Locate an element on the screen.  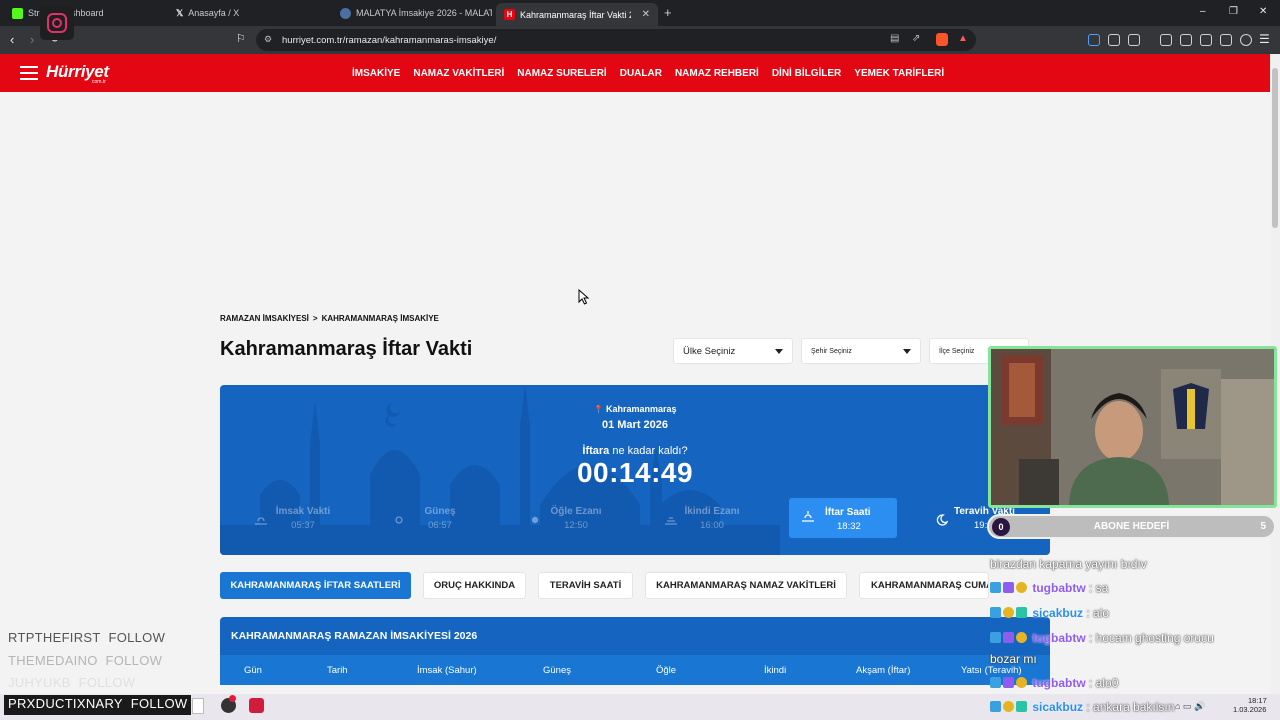
chat-text: : alo is located at coordinates (1098, 613).